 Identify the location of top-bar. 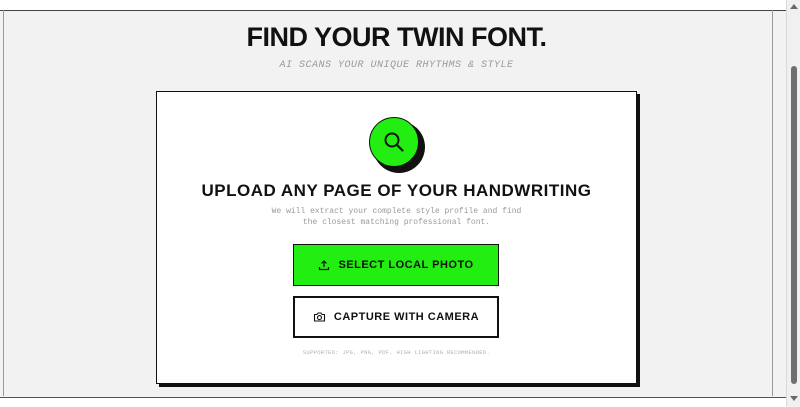
(393, 5).